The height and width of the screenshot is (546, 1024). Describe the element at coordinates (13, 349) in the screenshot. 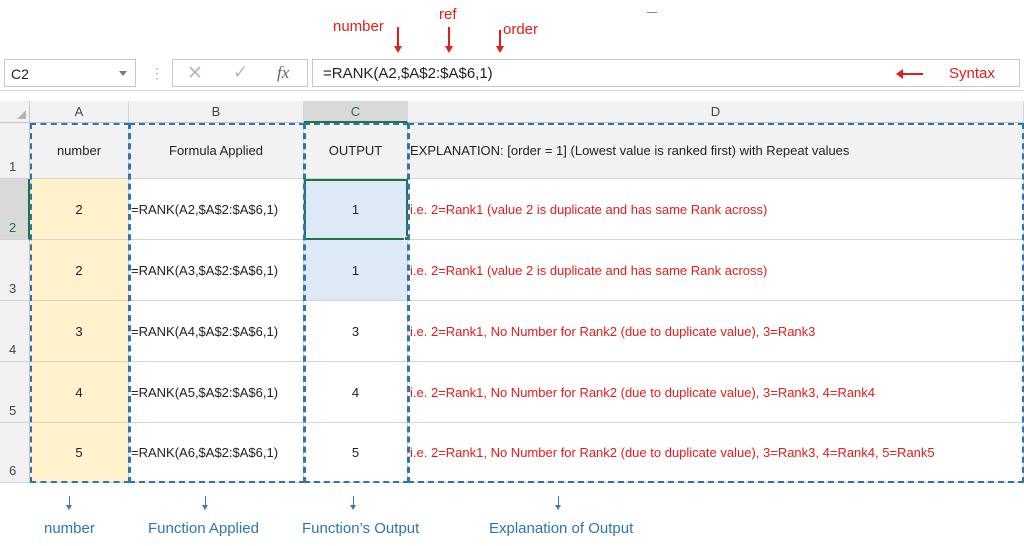

I see `row-number: 4` at that location.